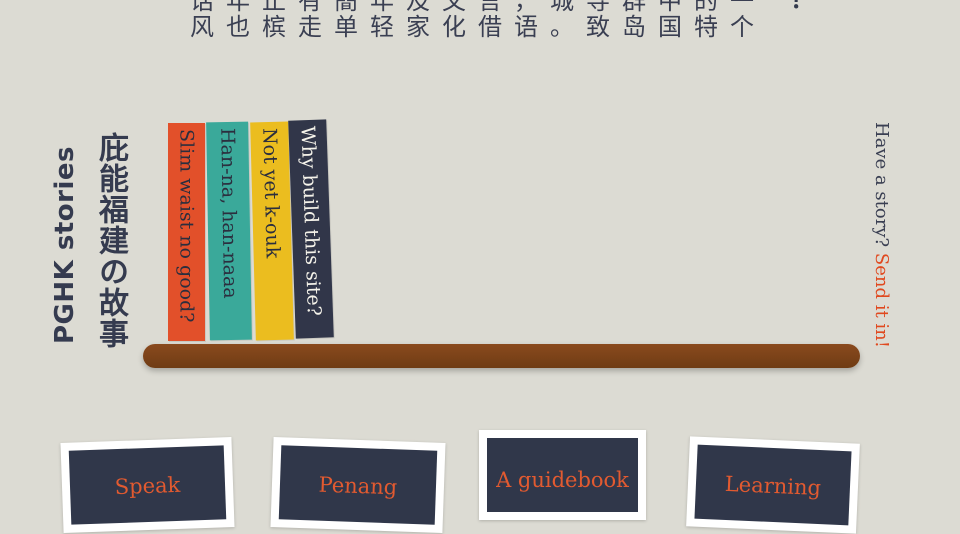 This screenshot has width=960, height=534. I want to click on card-label: A guidebook, so click(562, 480).